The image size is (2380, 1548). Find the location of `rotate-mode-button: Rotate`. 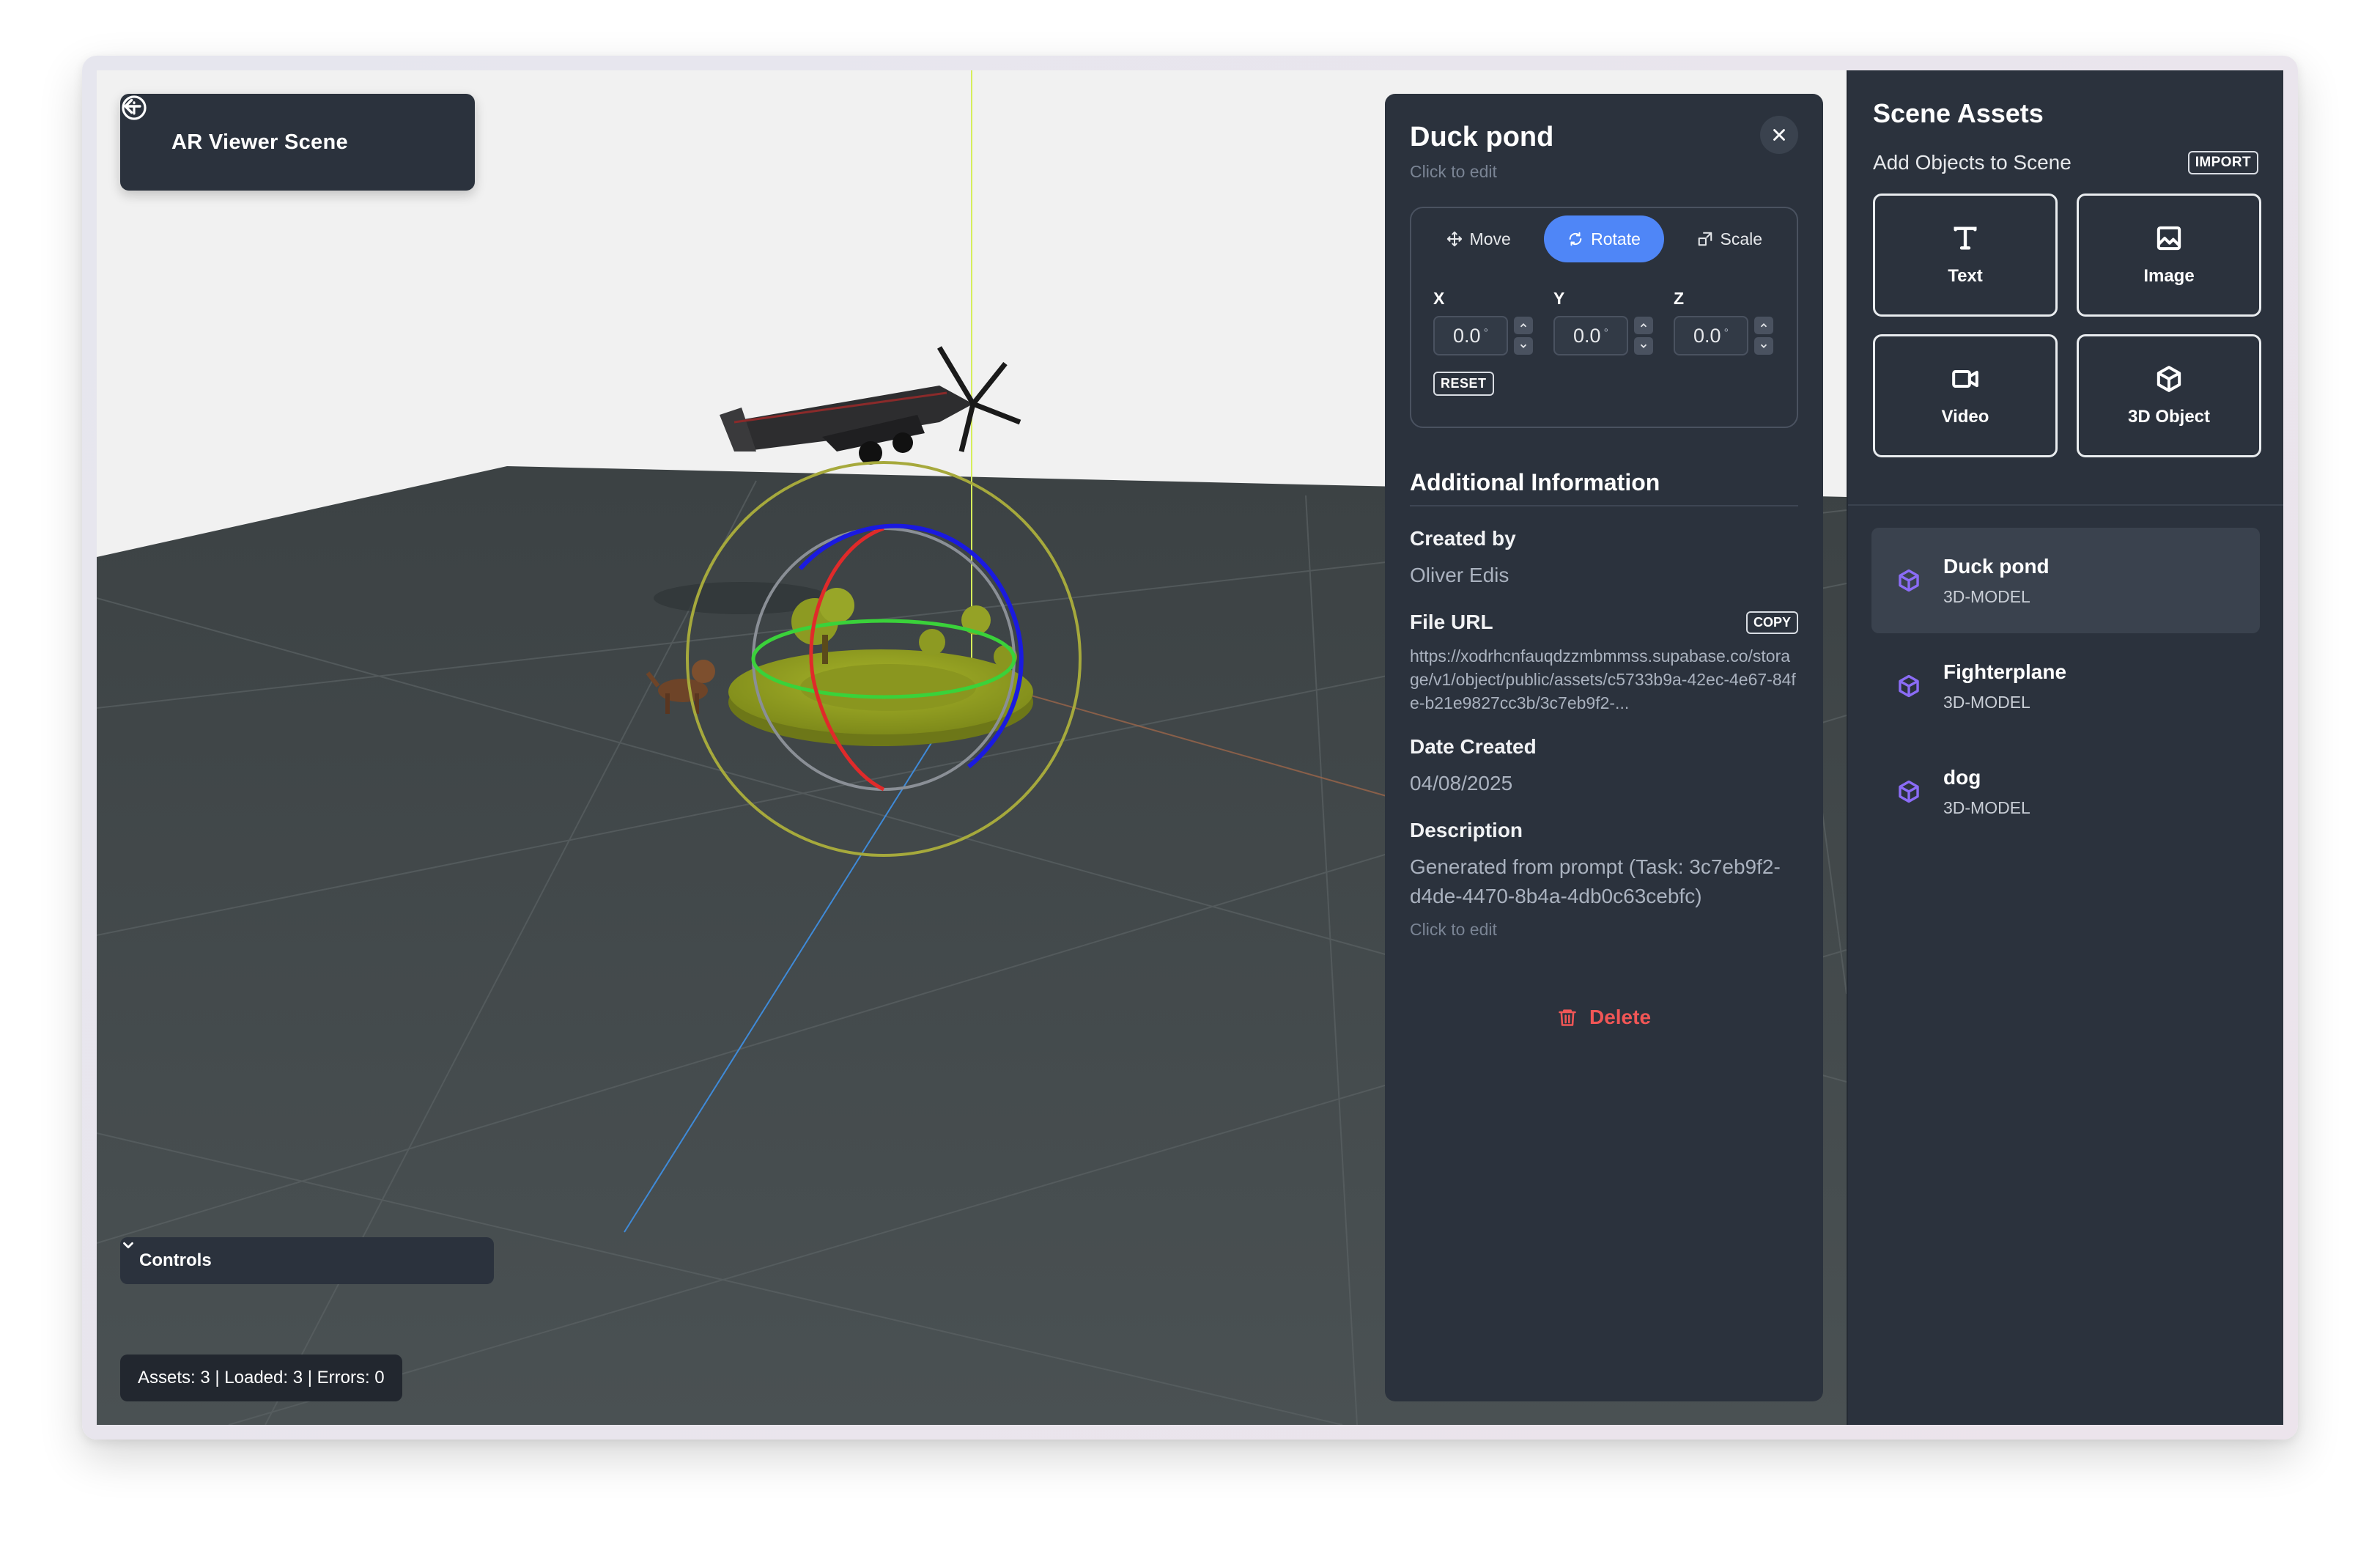

rotate-mode-button: Rotate is located at coordinates (1604, 238).